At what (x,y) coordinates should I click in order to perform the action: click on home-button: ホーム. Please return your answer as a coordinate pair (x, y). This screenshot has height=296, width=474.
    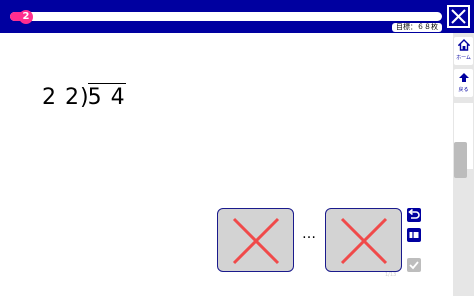
    Looking at the image, I should click on (463, 51).